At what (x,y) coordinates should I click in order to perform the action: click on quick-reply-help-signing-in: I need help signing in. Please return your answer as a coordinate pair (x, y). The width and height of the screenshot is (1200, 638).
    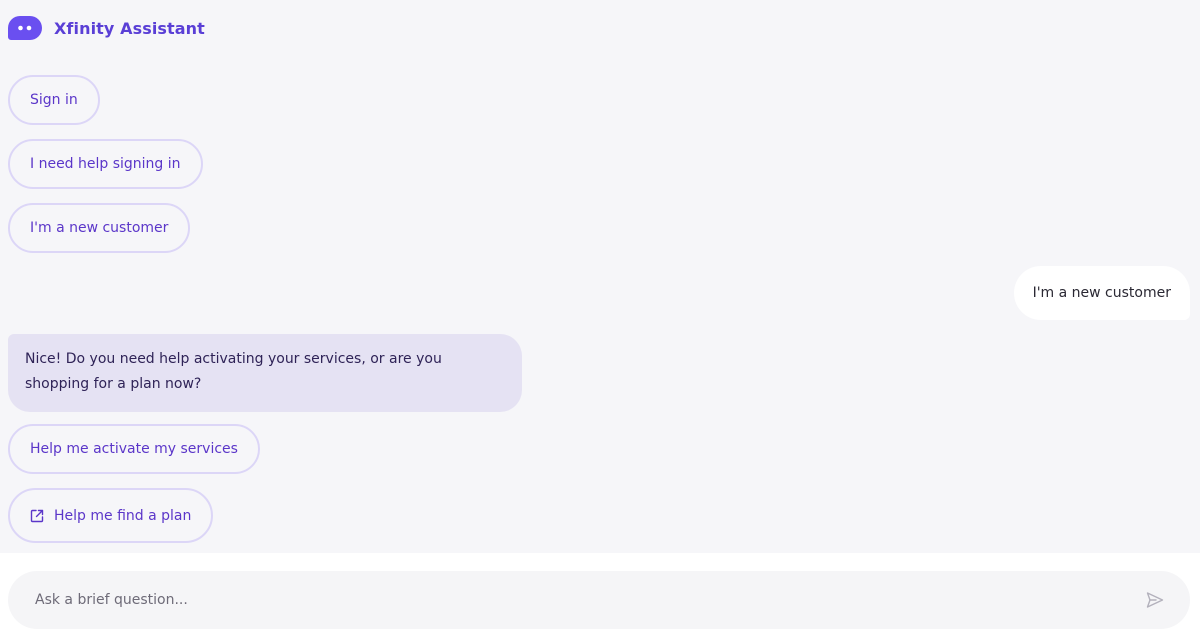
    Looking at the image, I should click on (105, 164).